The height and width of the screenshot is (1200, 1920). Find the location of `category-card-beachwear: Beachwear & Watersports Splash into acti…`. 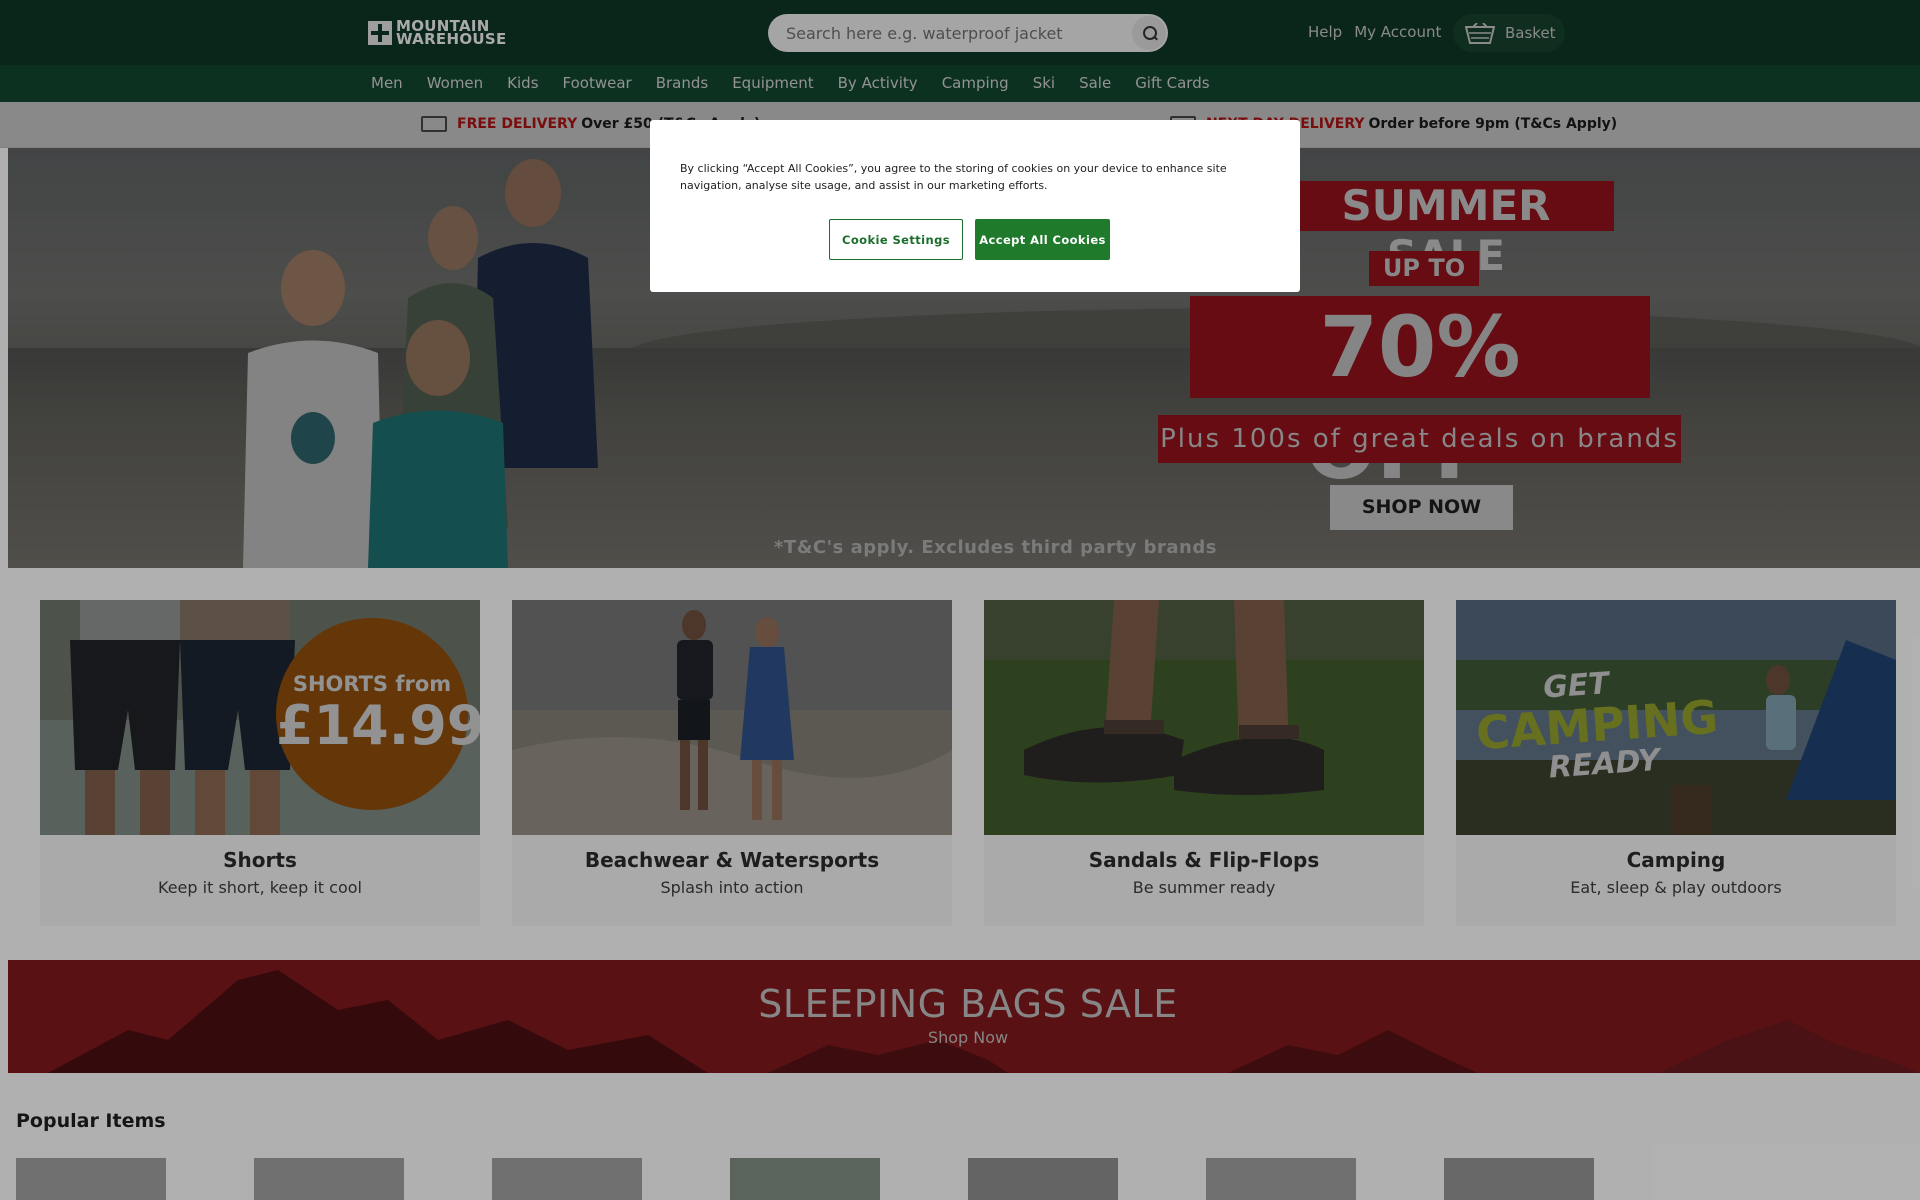

category-card-beachwear: Beachwear & Watersports Splash into acti… is located at coordinates (732, 763).